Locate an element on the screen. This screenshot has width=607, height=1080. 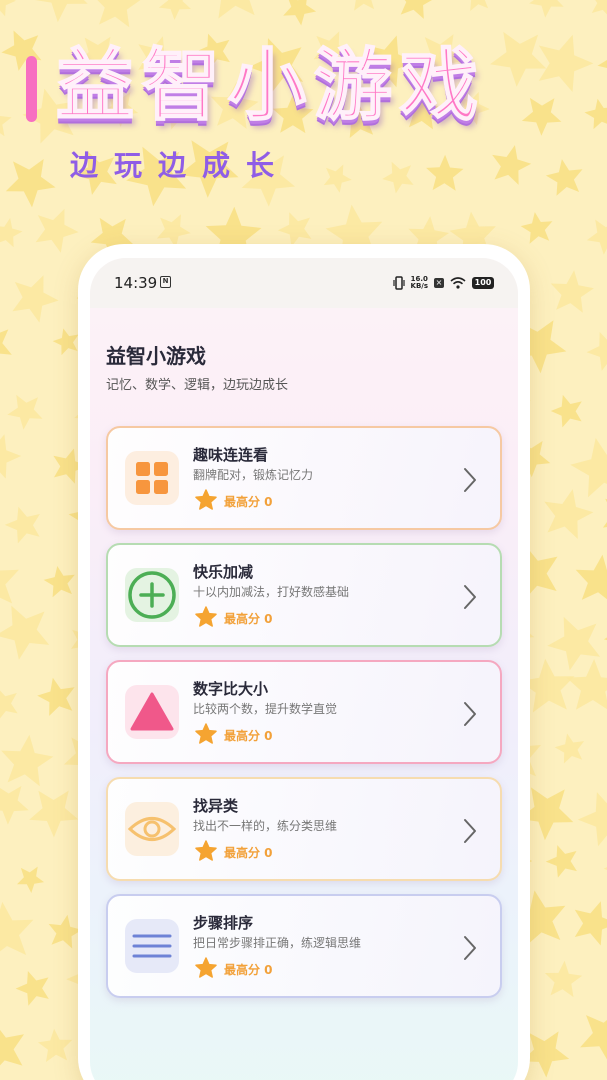
game-card: 趣味连连看 翻牌配对，锻炼记忆力 最高分 0 is located at coordinates (304, 478).